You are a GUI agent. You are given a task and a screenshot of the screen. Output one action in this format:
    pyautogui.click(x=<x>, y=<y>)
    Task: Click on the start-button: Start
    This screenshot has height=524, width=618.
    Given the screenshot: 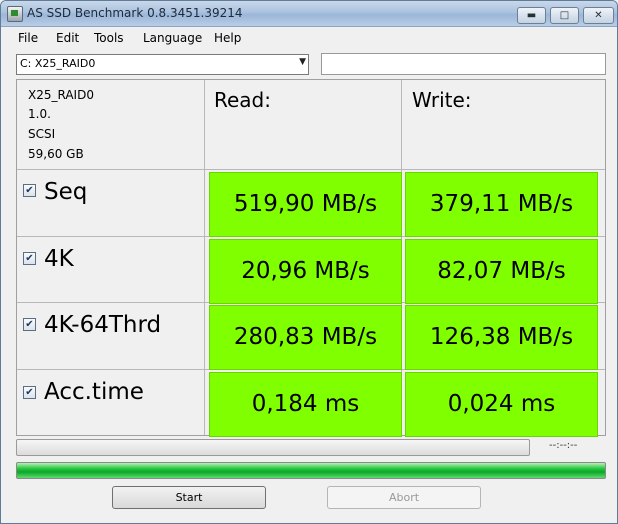 What is the action you would take?
    pyautogui.click(x=189, y=497)
    